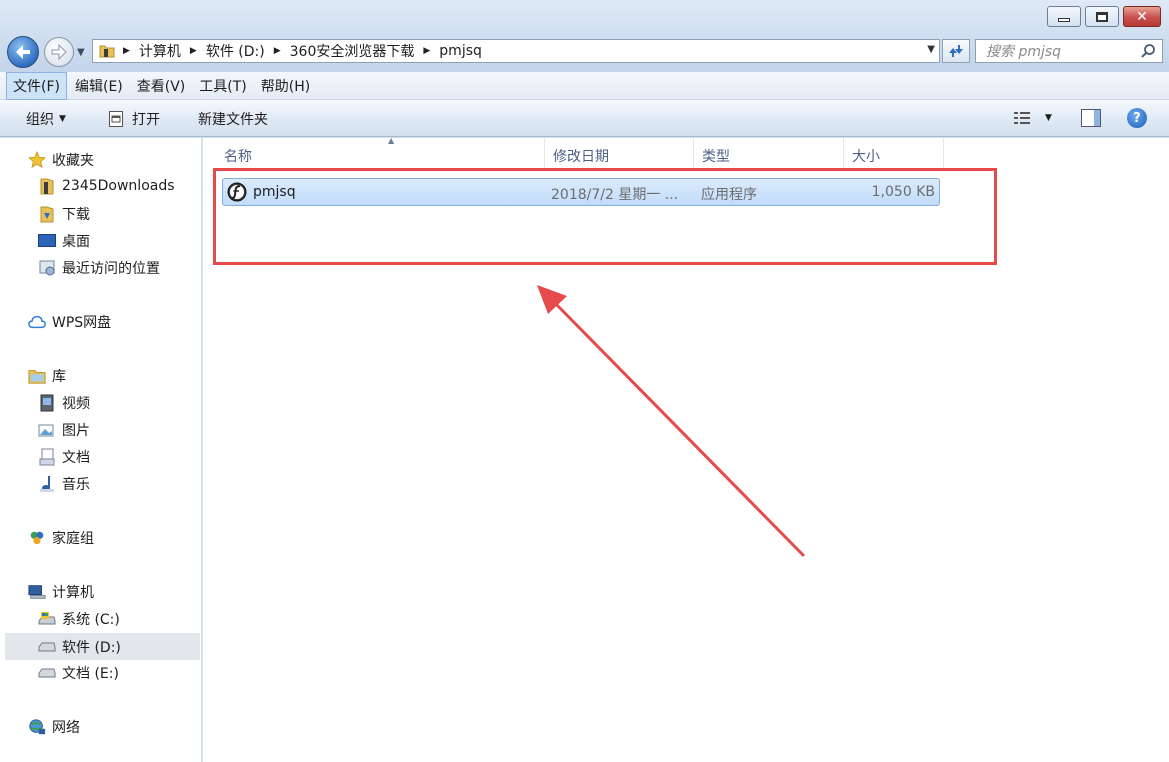 This screenshot has width=1169, height=762. What do you see at coordinates (66, 728) in the screenshot?
I see `nav-network-label: 网络` at bounding box center [66, 728].